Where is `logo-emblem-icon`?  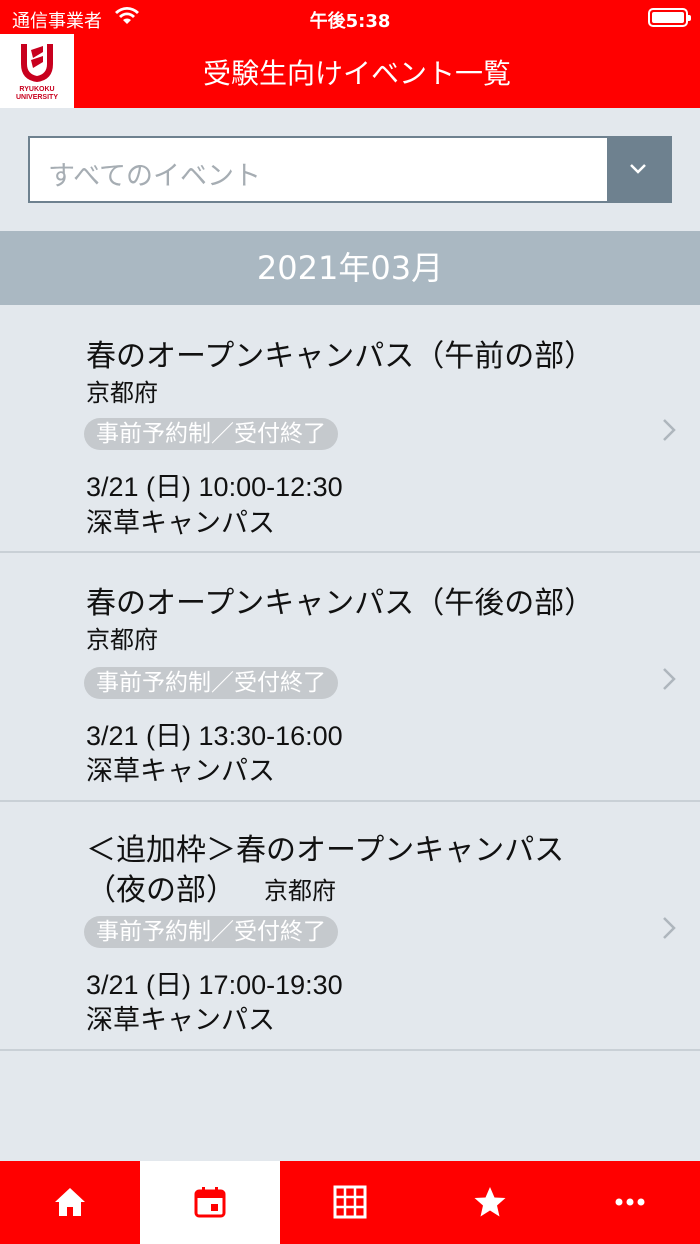 logo-emblem-icon is located at coordinates (37, 63).